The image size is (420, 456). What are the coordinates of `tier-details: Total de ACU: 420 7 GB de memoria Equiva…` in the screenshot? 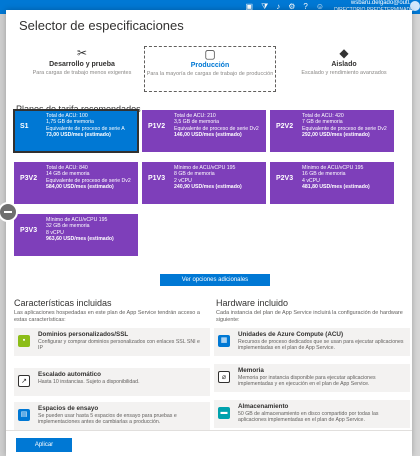 It's located at (346, 126).